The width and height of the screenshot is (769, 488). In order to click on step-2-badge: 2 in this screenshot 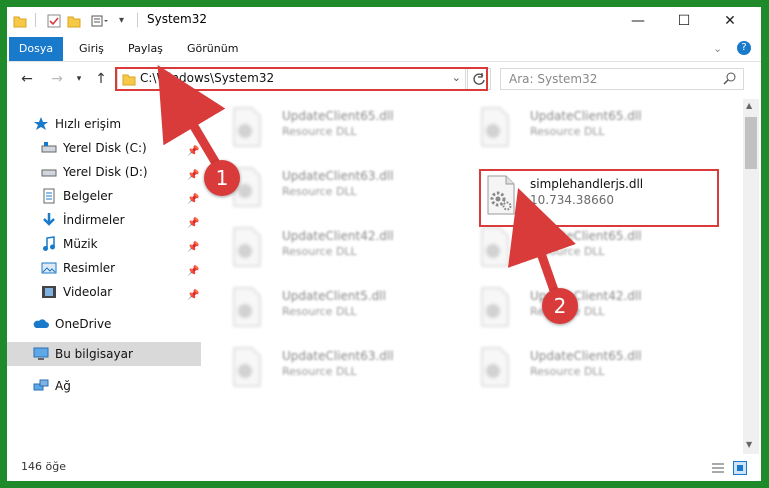, I will do `click(560, 306)`.